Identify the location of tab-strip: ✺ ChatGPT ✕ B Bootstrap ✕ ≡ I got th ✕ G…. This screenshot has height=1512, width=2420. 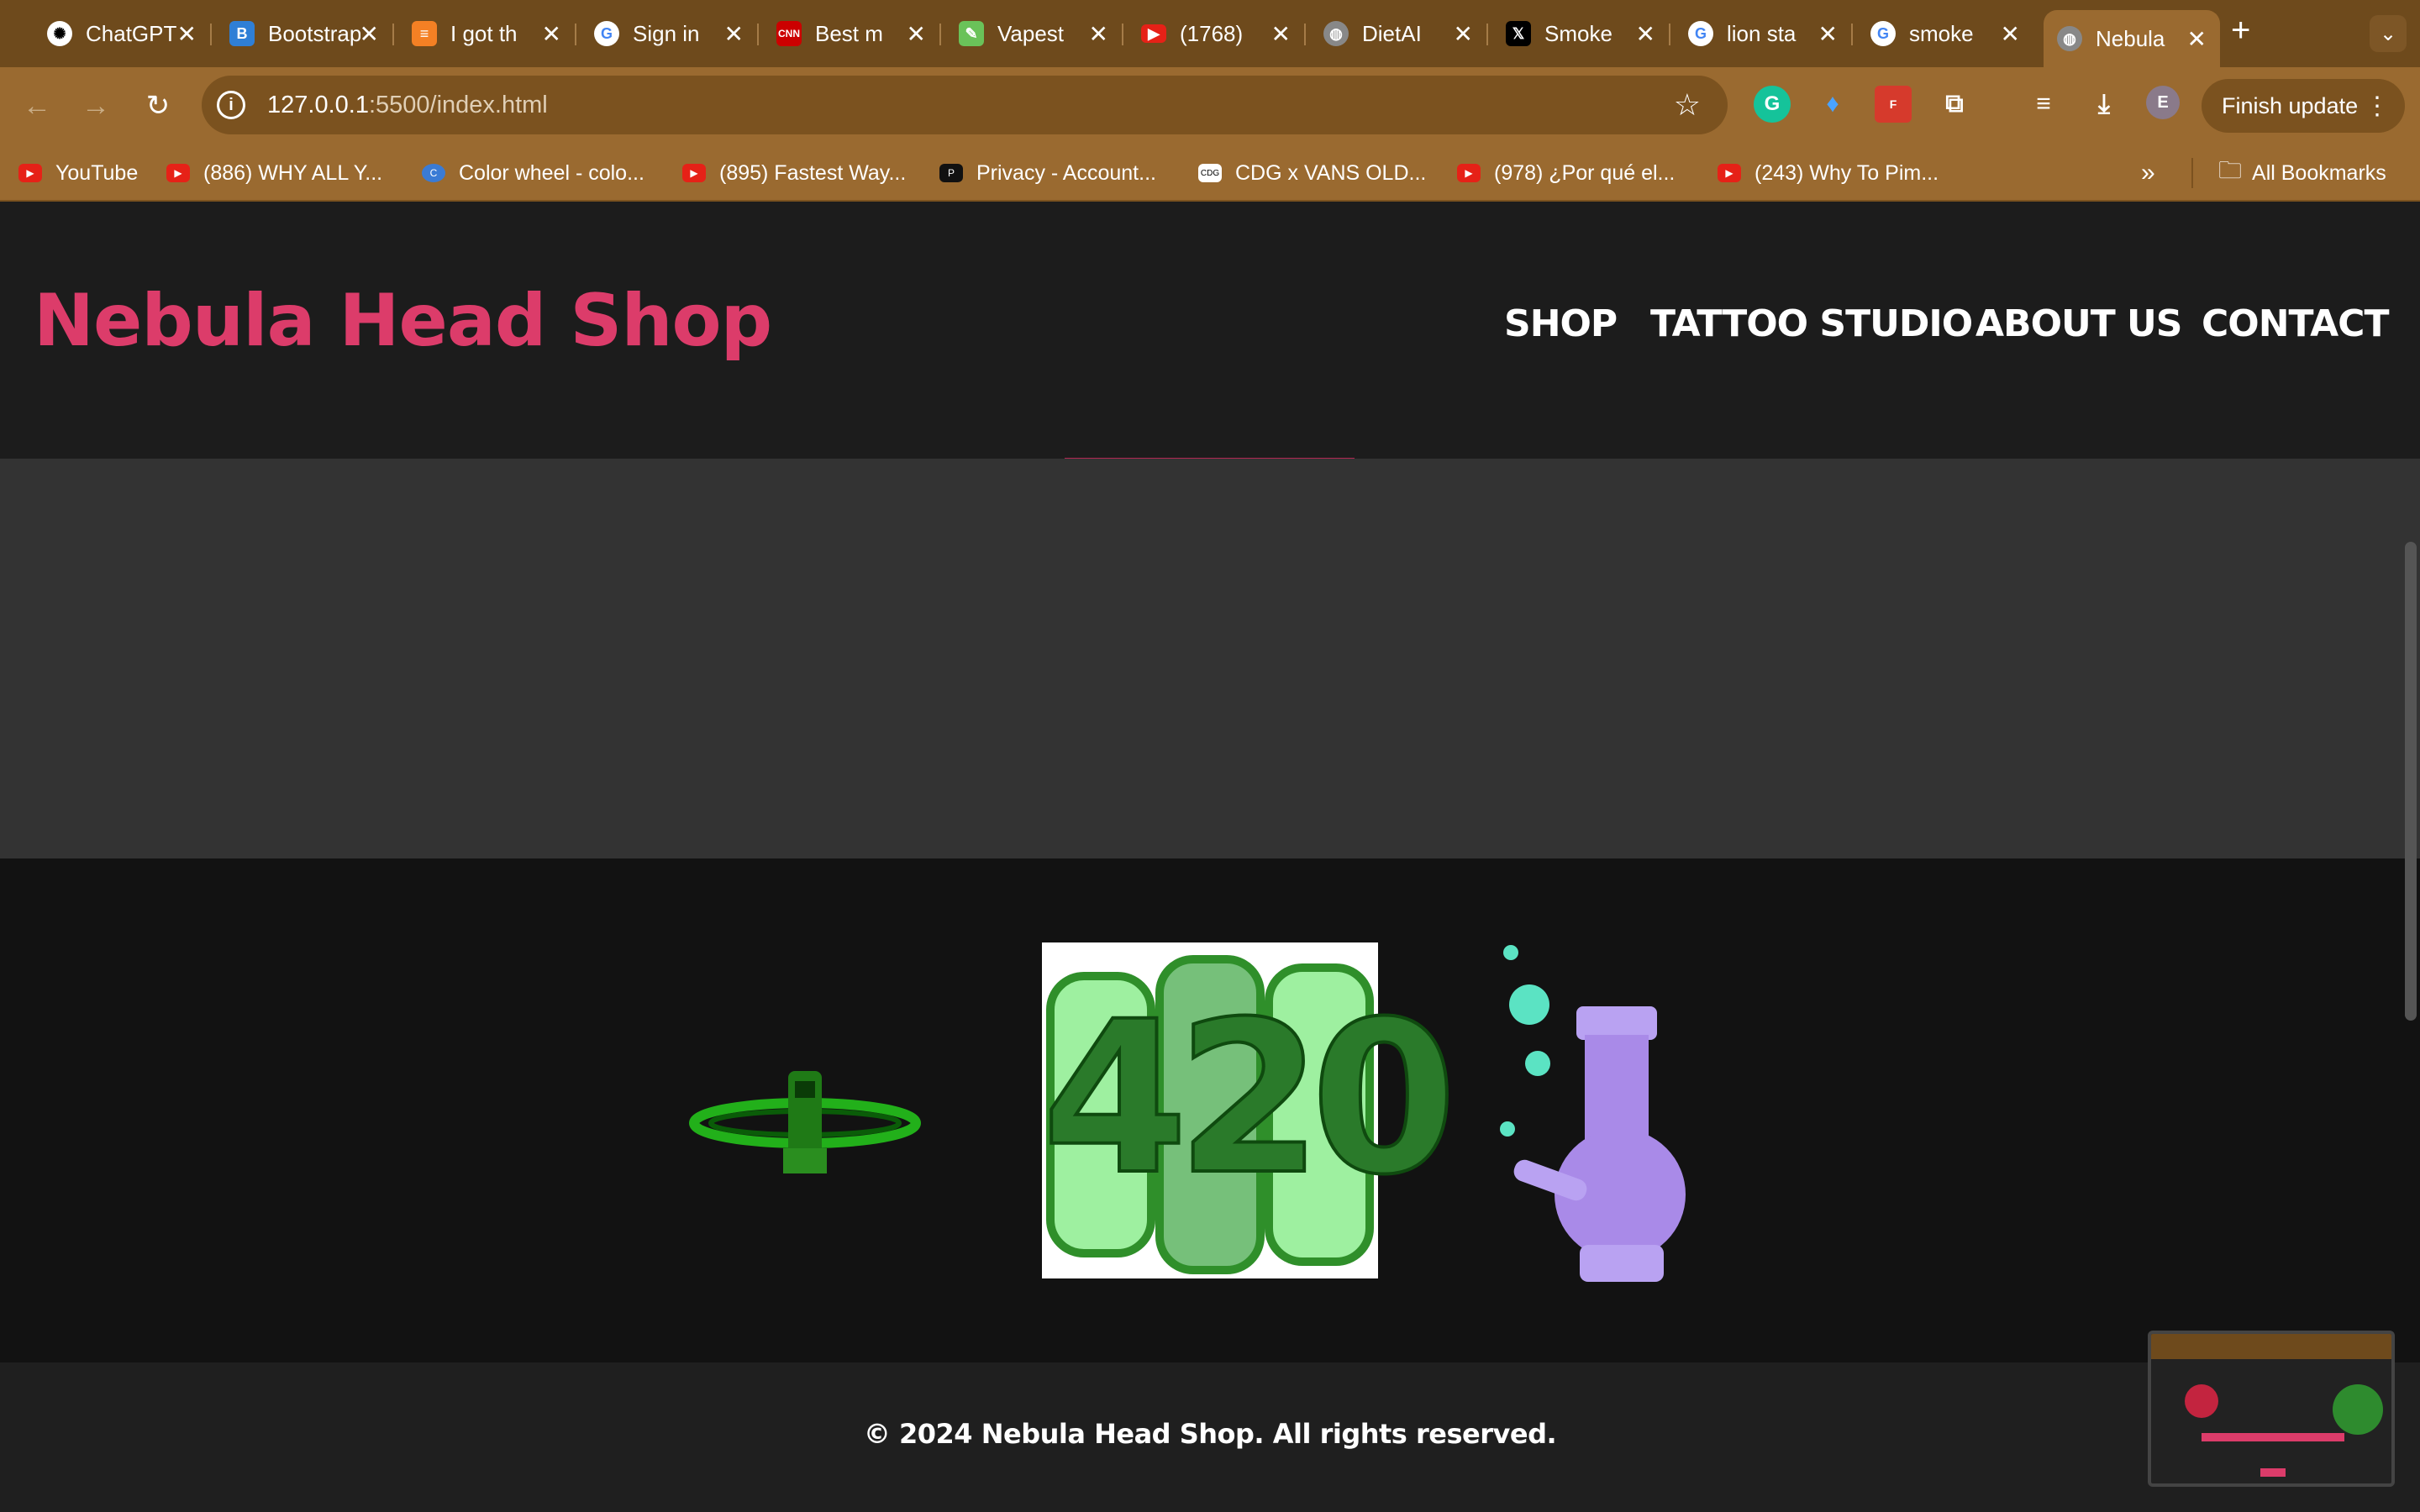
(1210, 33).